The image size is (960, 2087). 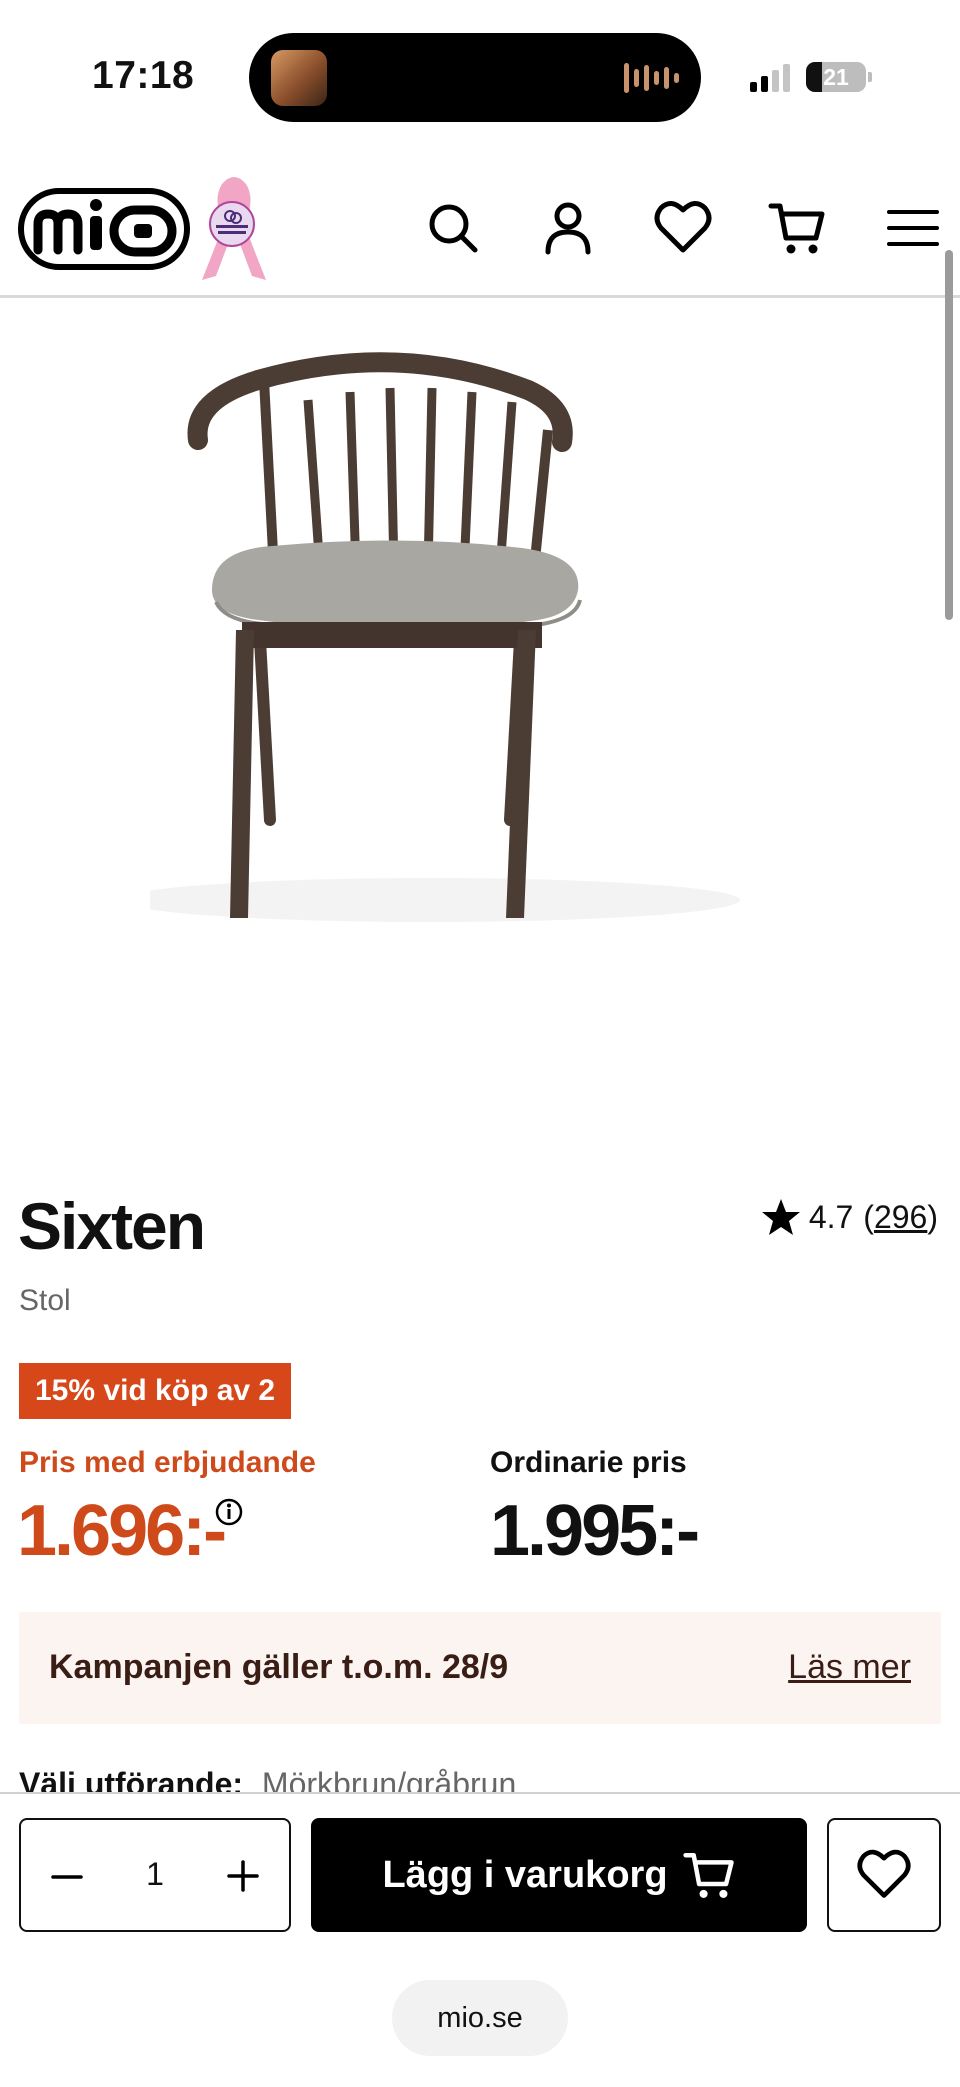 I want to click on rating-count-link: 296, so click(x=900, y=1217).